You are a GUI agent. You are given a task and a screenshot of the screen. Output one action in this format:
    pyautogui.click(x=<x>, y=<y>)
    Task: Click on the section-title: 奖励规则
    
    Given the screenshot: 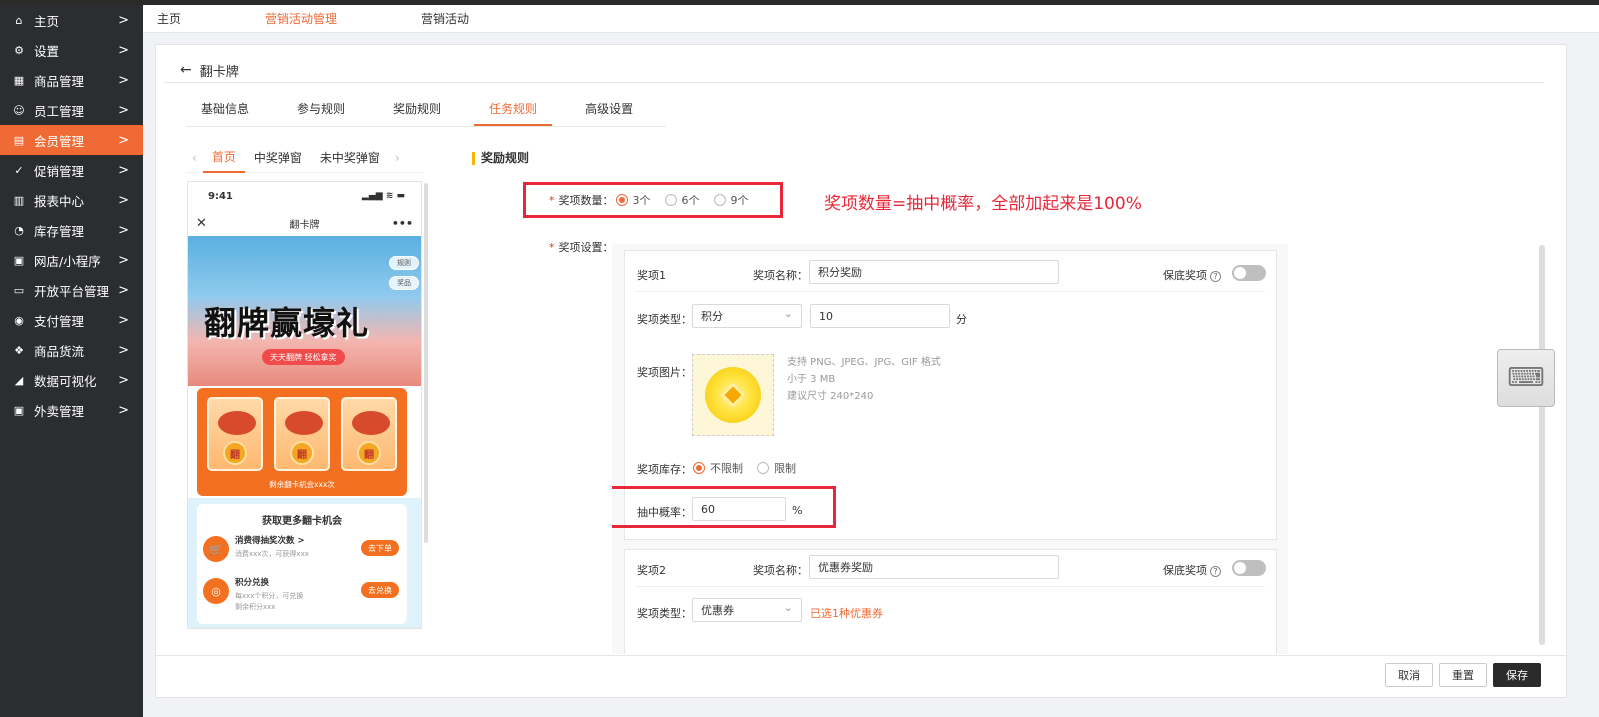 What is the action you would take?
    pyautogui.click(x=500, y=158)
    